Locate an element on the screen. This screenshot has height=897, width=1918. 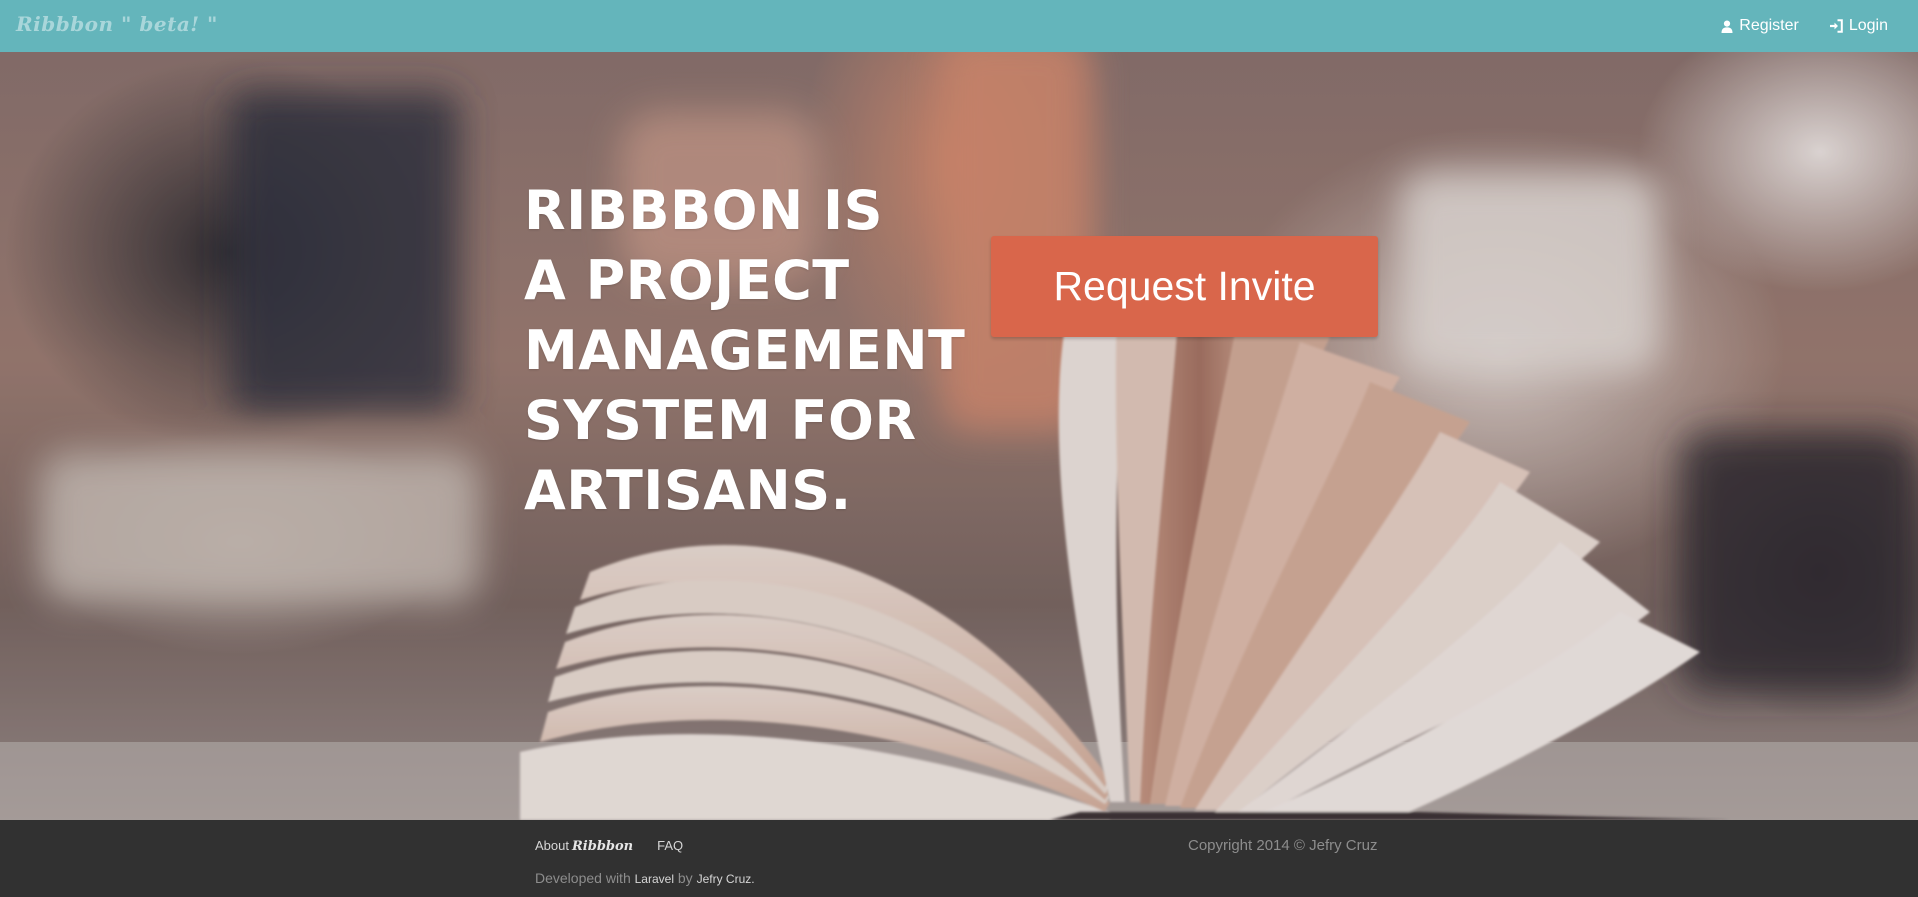
copyright-text: Copyright 2014 © Jefry Cruz is located at coordinates (1283, 845).